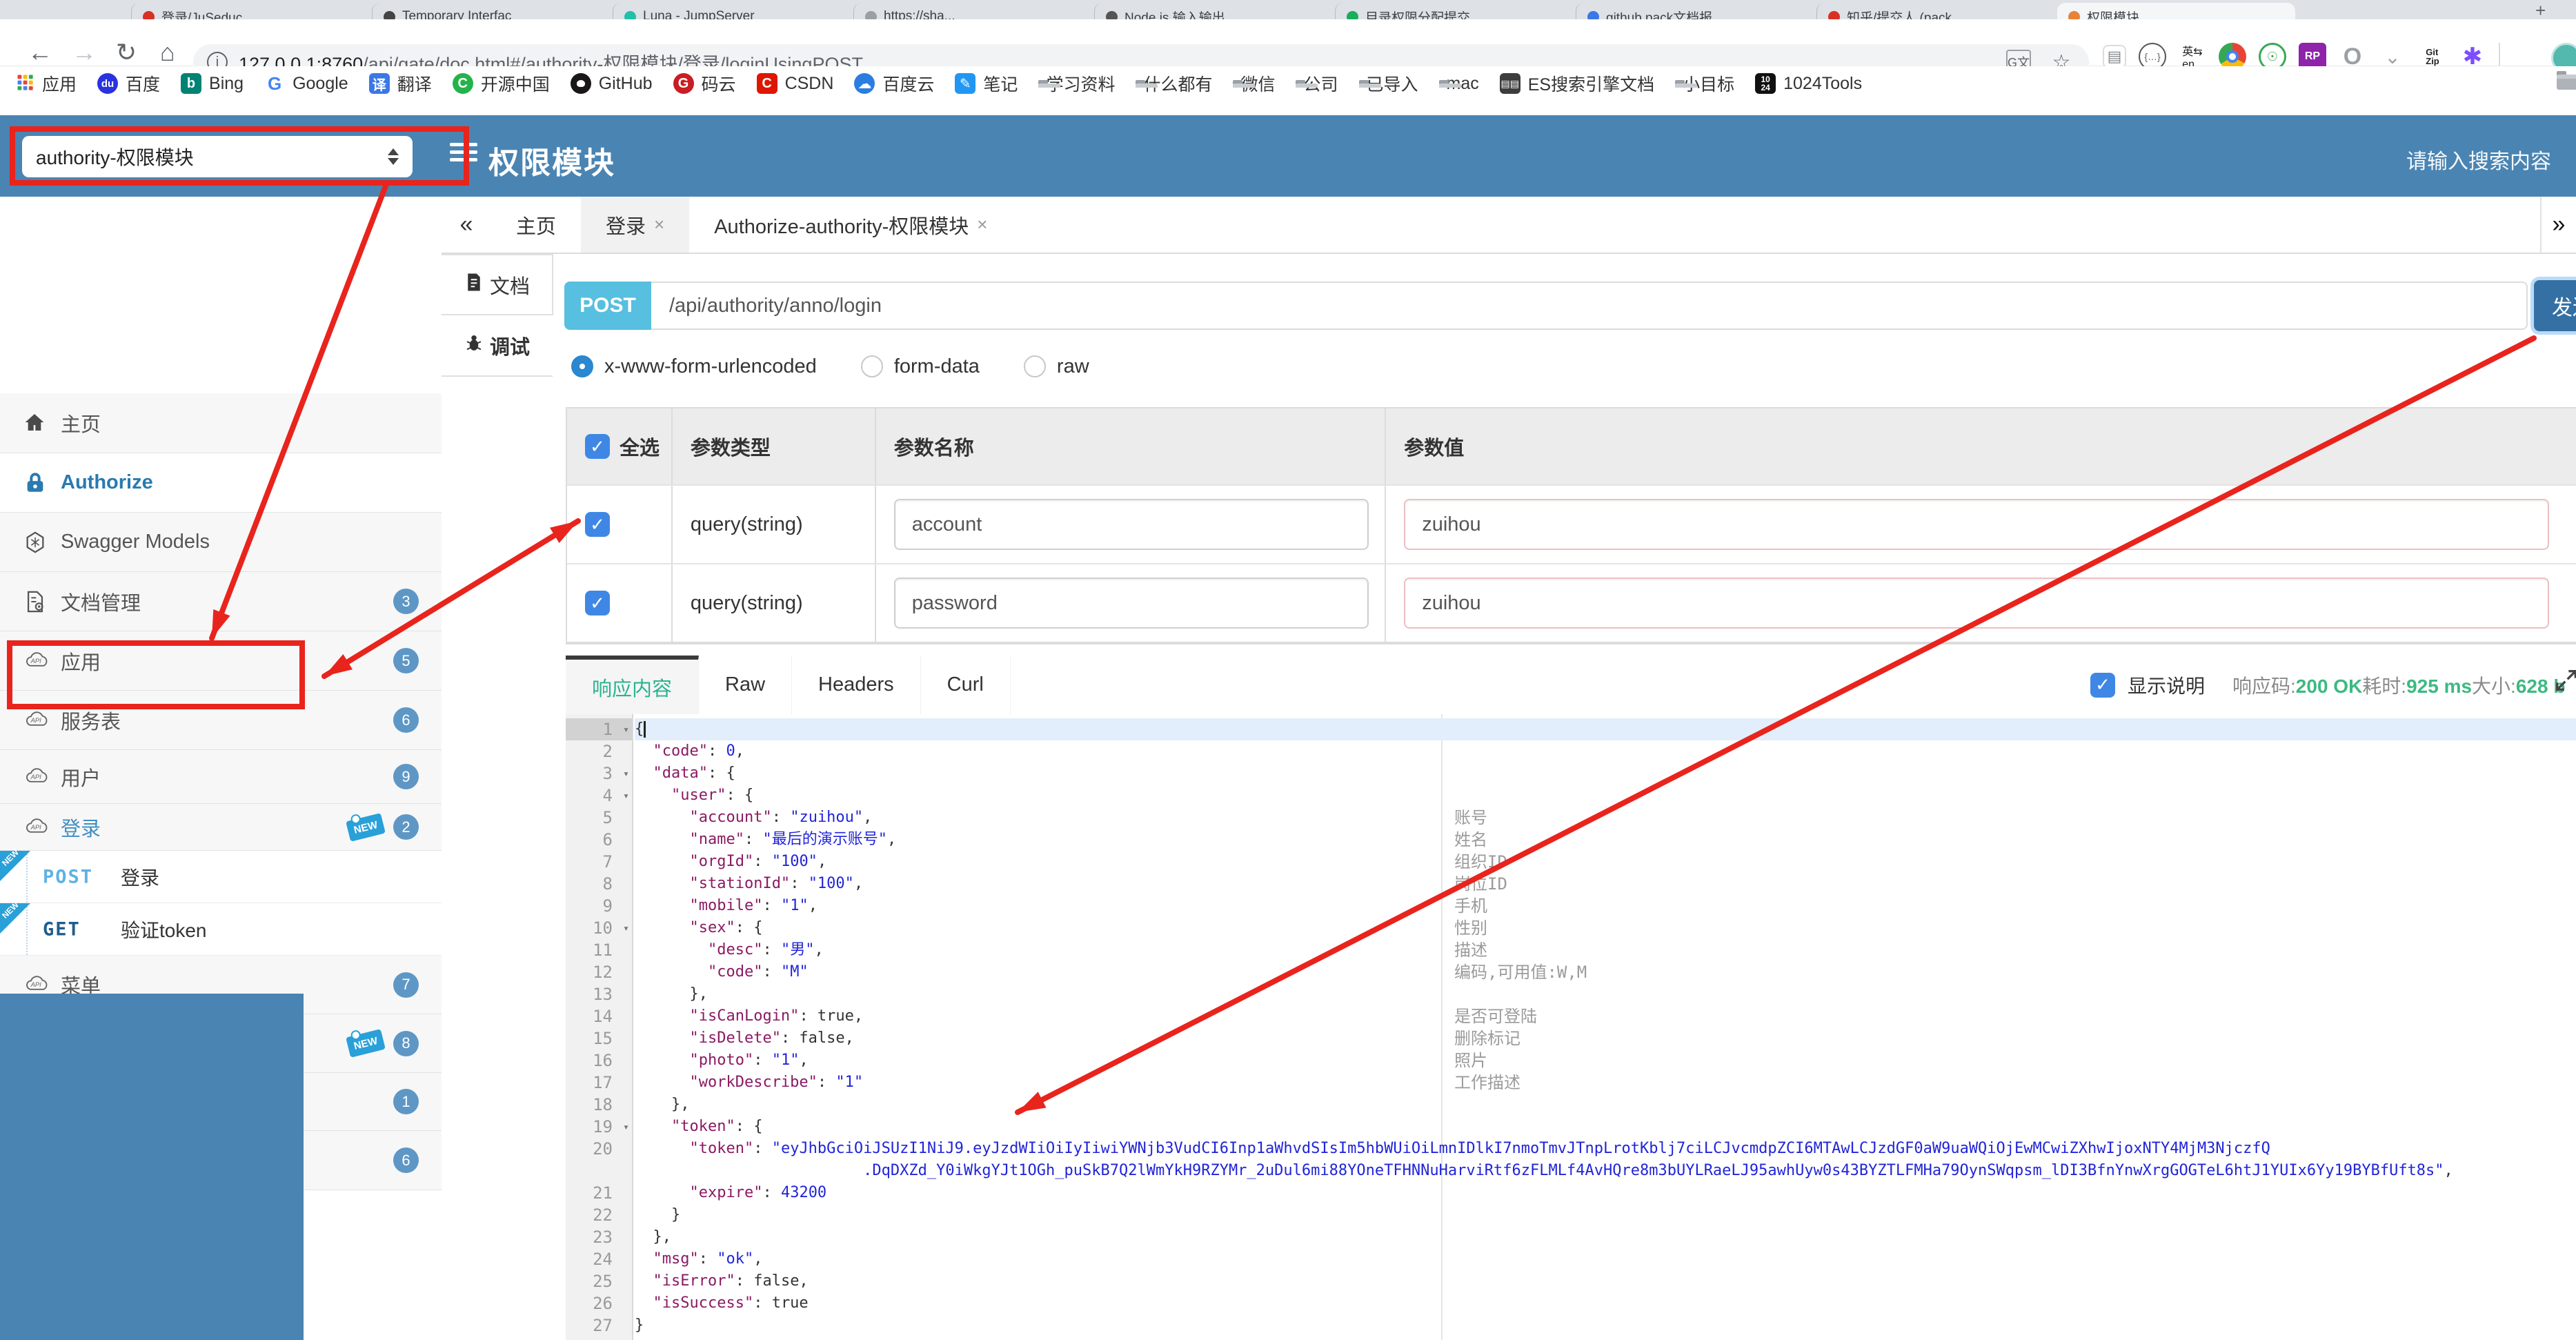 The width and height of the screenshot is (2576, 1340). Describe the element at coordinates (599, 1127) in the screenshot. I see `line-number: 19 ▾` at that location.